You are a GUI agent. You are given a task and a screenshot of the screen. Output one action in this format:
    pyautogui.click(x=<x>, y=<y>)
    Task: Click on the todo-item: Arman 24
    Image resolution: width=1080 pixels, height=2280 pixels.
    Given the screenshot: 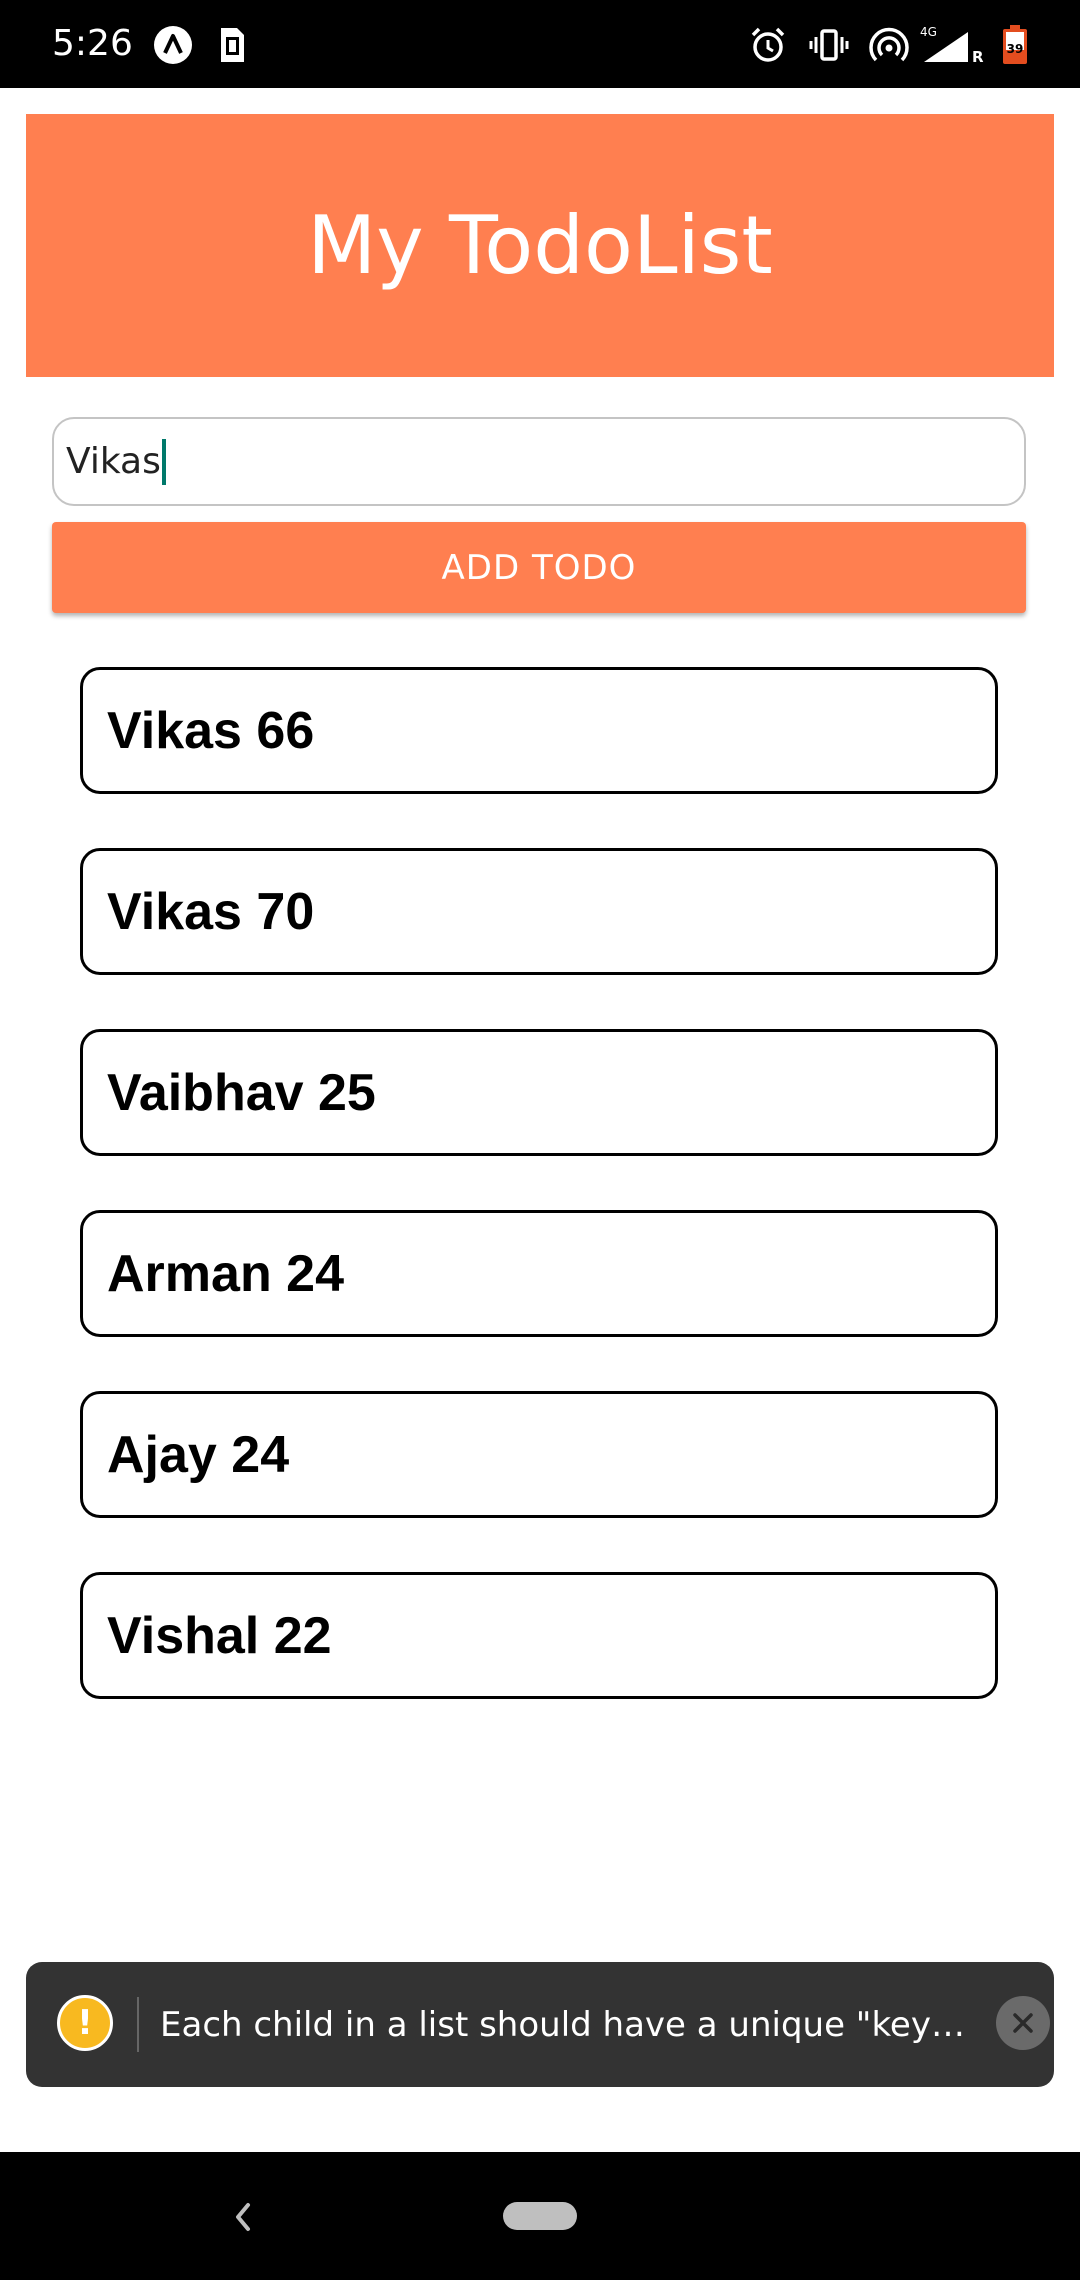 What is the action you would take?
    pyautogui.click(x=539, y=1273)
    